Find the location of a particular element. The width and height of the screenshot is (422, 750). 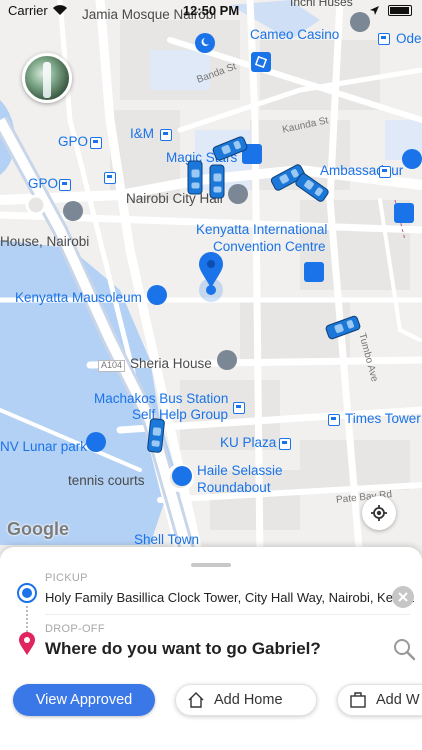

battery-icon is located at coordinates (400, 10).